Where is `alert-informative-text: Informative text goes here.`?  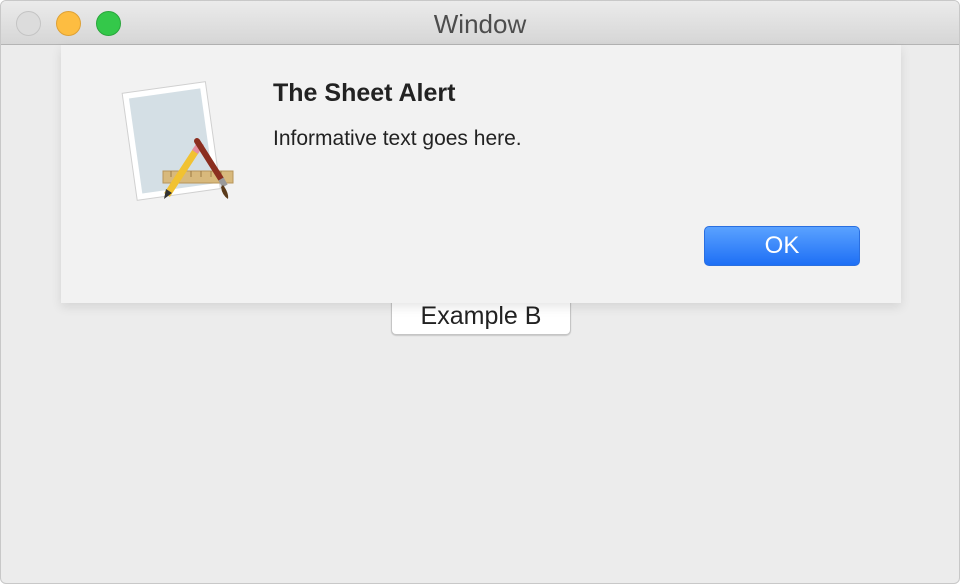 alert-informative-text: Informative text goes here. is located at coordinates (397, 138).